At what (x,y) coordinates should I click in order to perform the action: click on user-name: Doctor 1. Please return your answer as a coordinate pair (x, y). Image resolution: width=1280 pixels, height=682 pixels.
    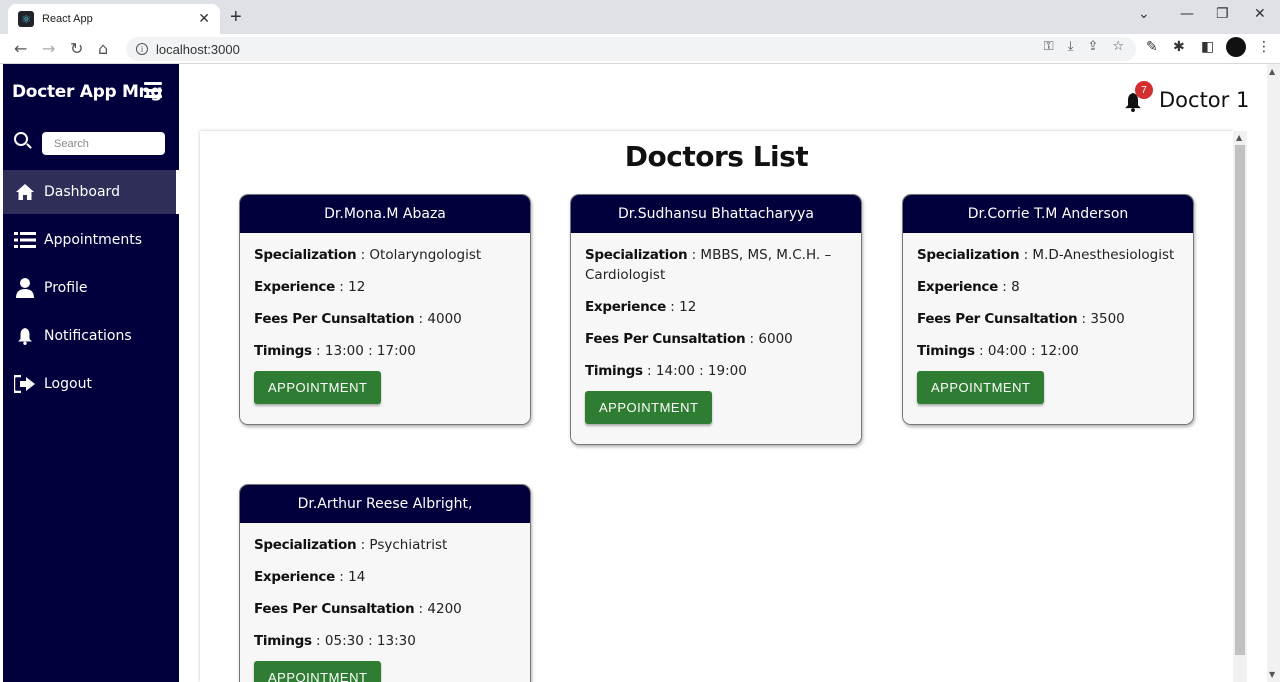
    Looking at the image, I should click on (1204, 100).